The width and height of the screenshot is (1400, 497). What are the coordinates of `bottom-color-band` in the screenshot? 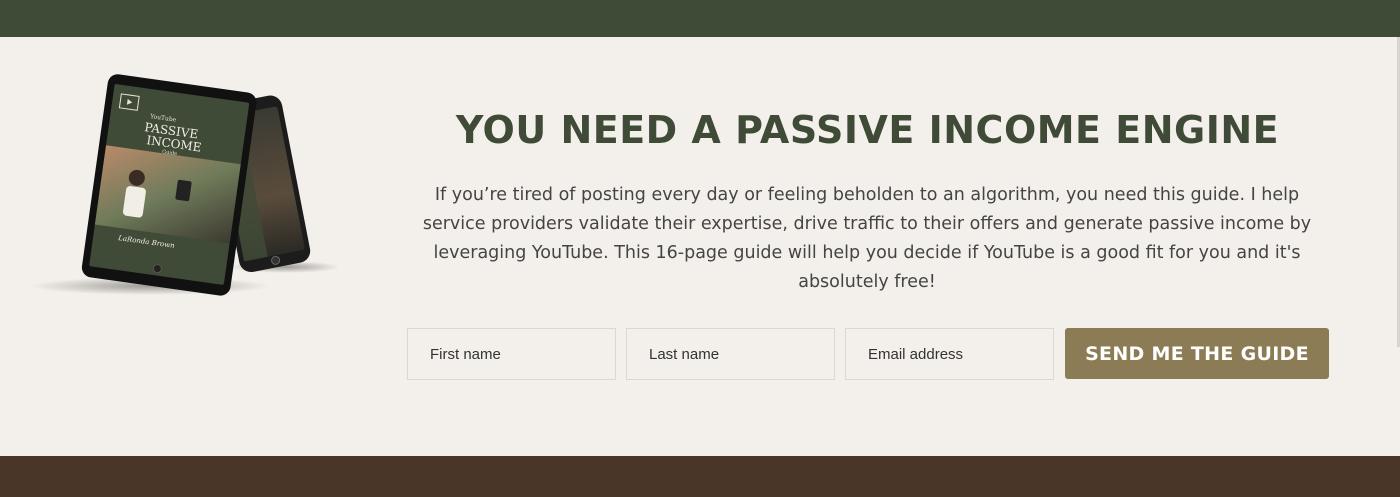 It's located at (700, 476).